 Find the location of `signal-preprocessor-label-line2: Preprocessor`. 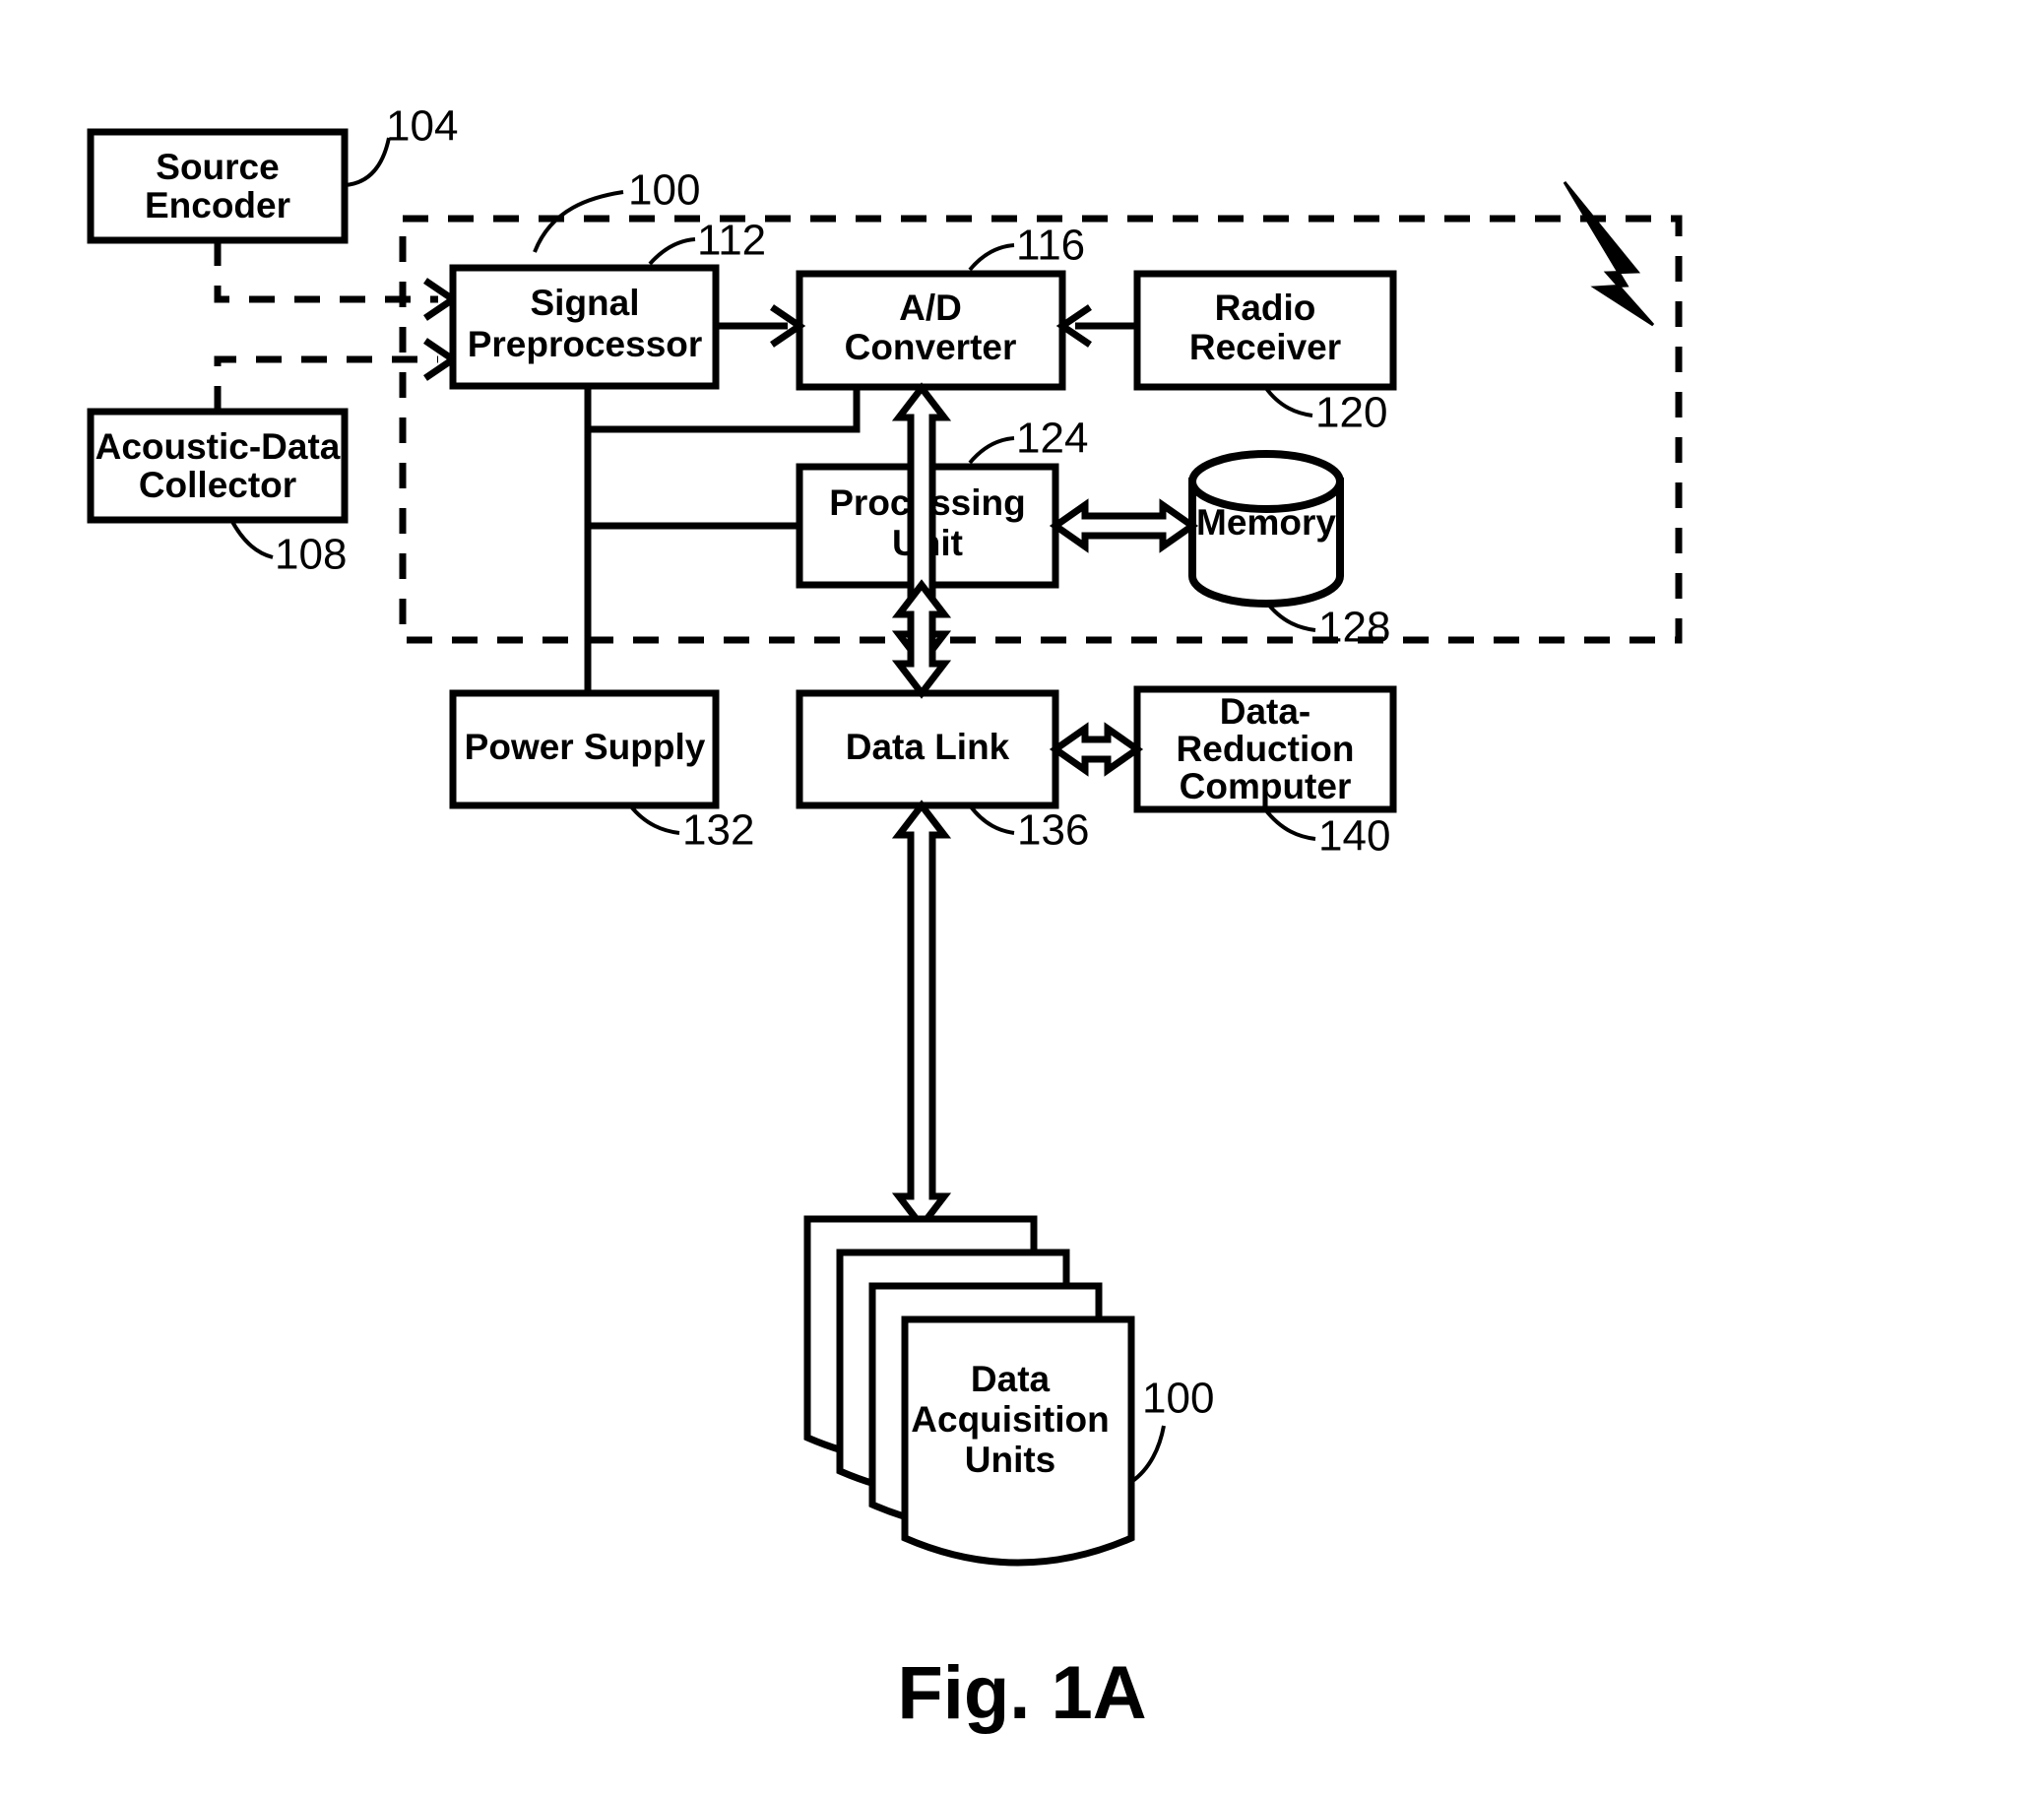

signal-preprocessor-label-line2: Preprocessor is located at coordinates (585, 344).